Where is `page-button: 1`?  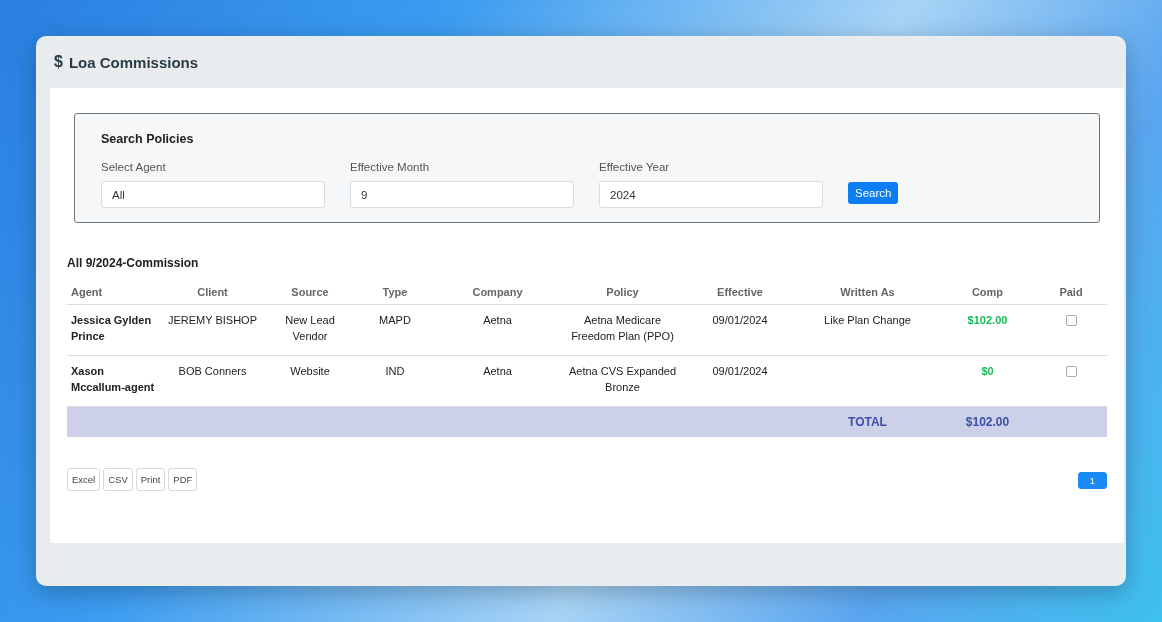 page-button: 1 is located at coordinates (1092, 480).